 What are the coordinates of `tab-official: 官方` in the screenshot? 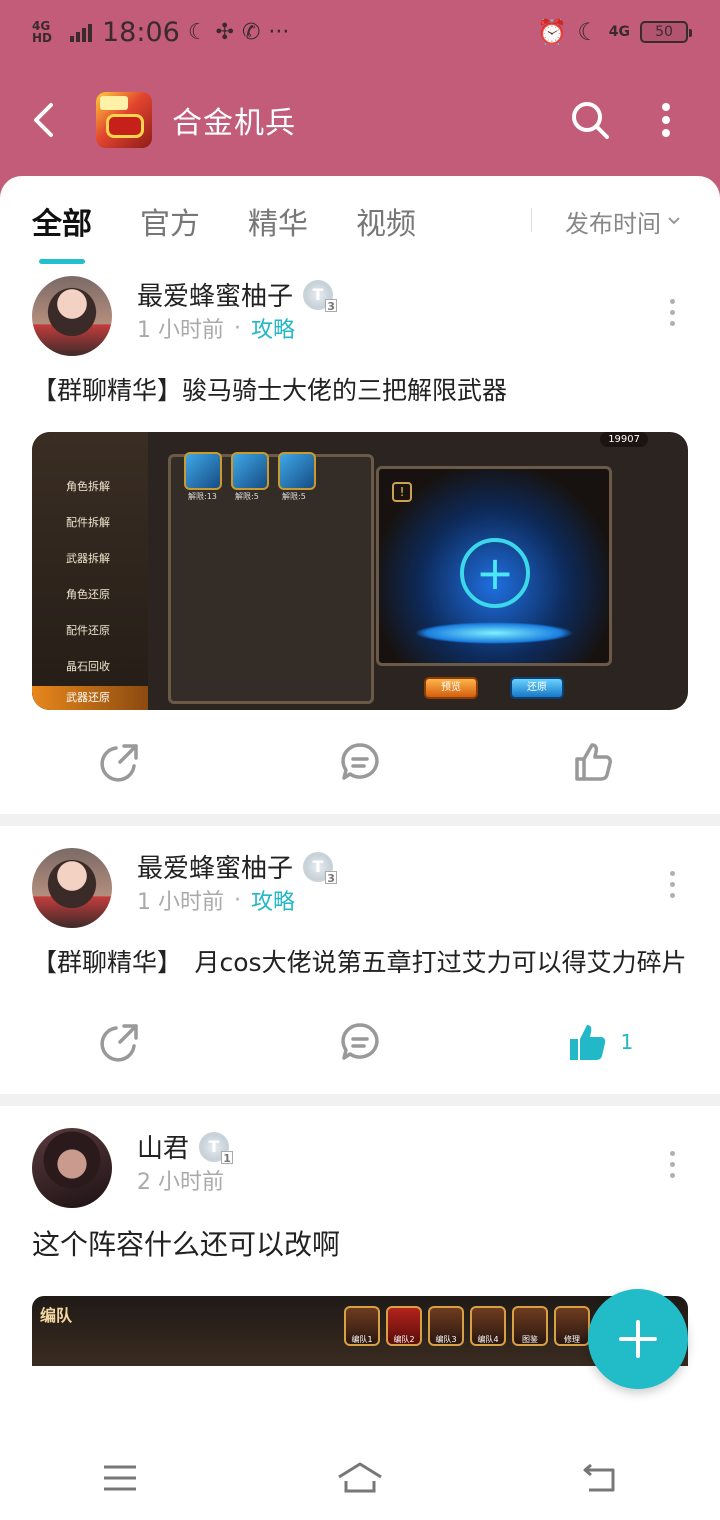 It's located at (170, 221).